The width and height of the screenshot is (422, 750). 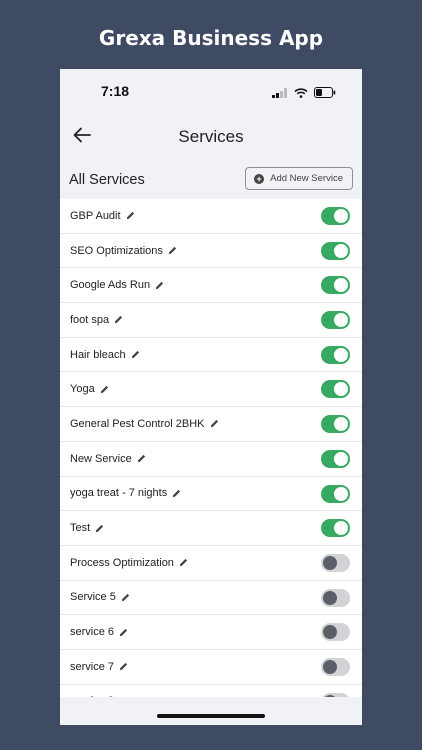 What do you see at coordinates (110, 285) in the screenshot?
I see `service-name: Google Ads Run` at bounding box center [110, 285].